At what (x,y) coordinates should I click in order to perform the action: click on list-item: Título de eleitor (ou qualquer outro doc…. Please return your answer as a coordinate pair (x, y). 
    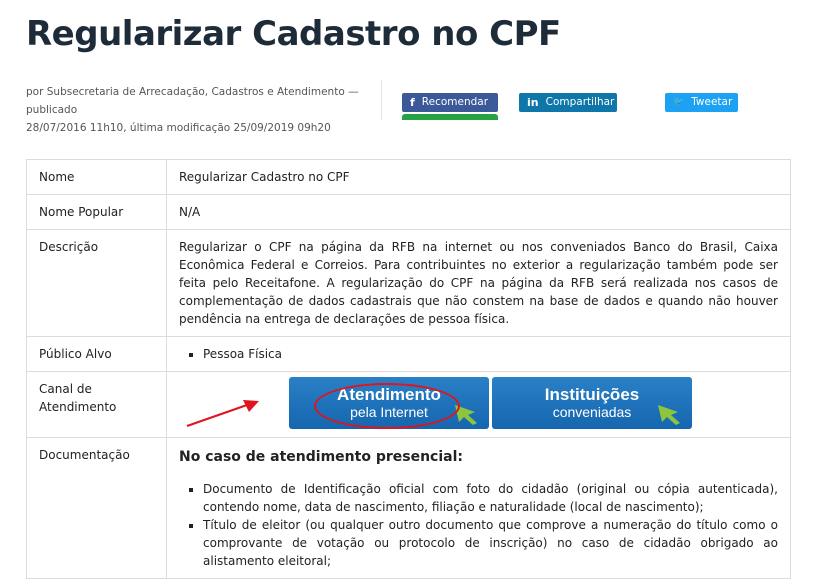
    Looking at the image, I should click on (490, 543).